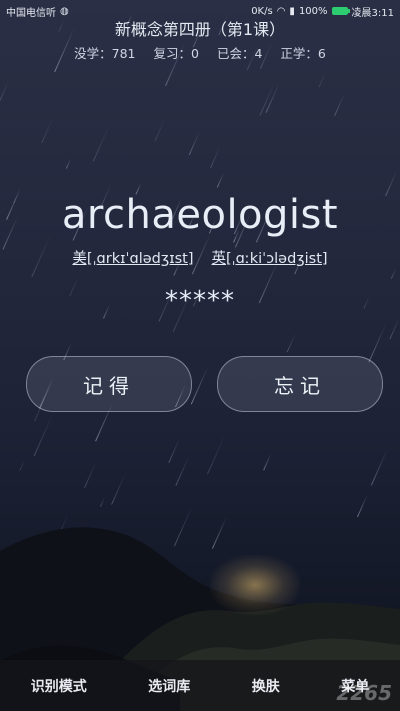 The height and width of the screenshot is (711, 400). What do you see at coordinates (176, 53) in the screenshot?
I see `stat-review: 复习：0` at bounding box center [176, 53].